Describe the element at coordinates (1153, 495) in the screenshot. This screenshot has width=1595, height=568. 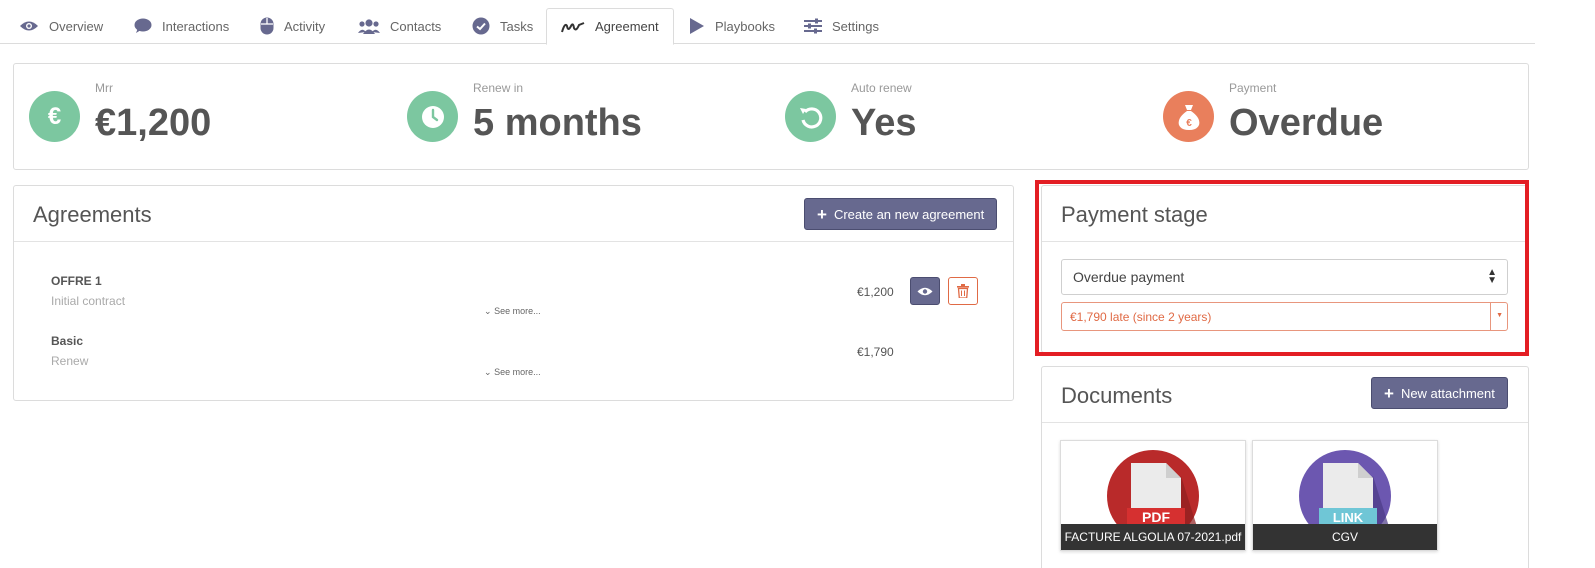
I see `document-card: PDF FACTURE ALGOLIA 07-2021.pdf` at that location.